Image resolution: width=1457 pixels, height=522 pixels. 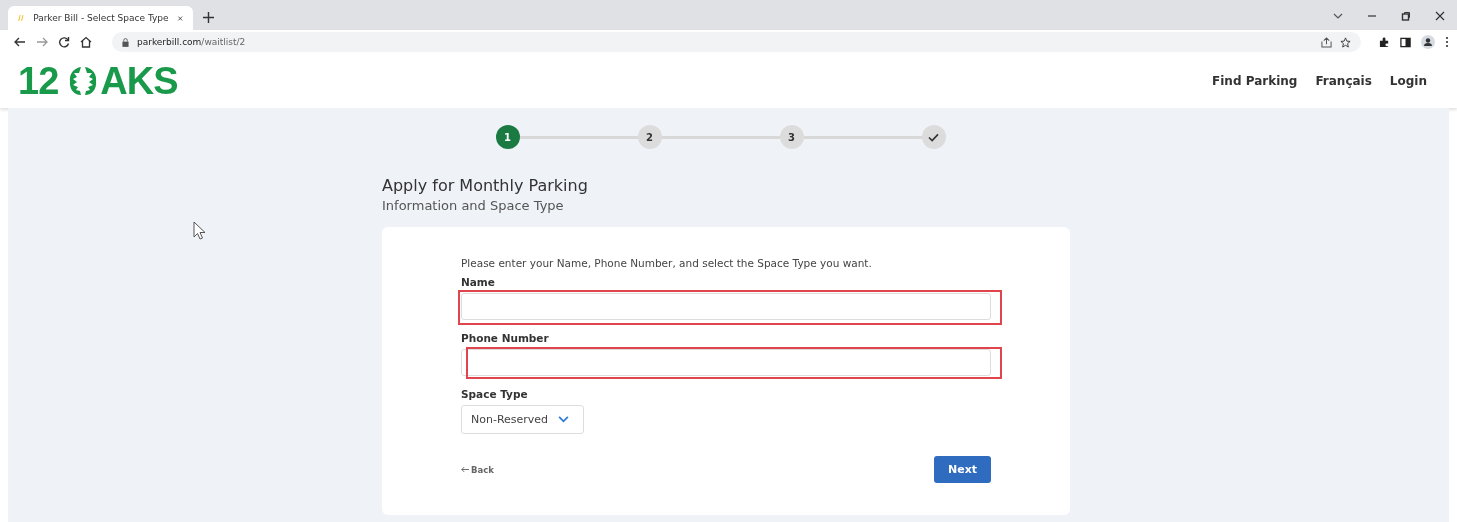 I want to click on site-icon, so click(x=22, y=18).